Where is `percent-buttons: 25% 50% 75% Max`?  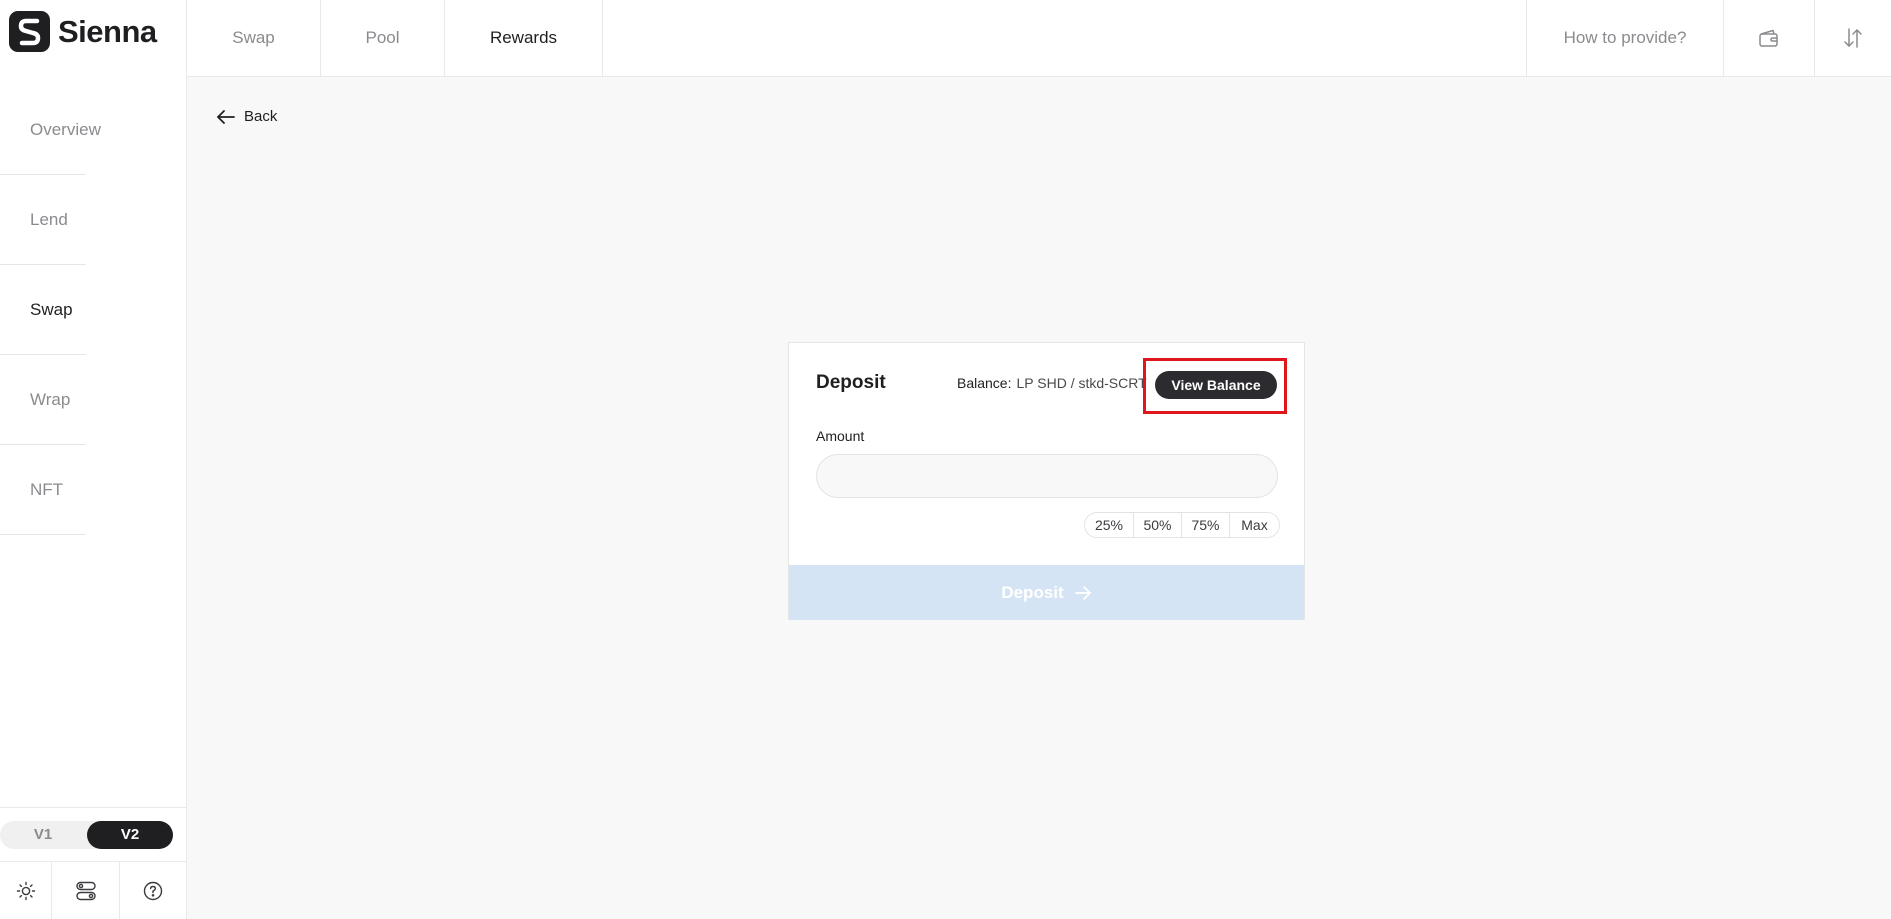
percent-buttons: 25% 50% 75% Max is located at coordinates (1182, 525).